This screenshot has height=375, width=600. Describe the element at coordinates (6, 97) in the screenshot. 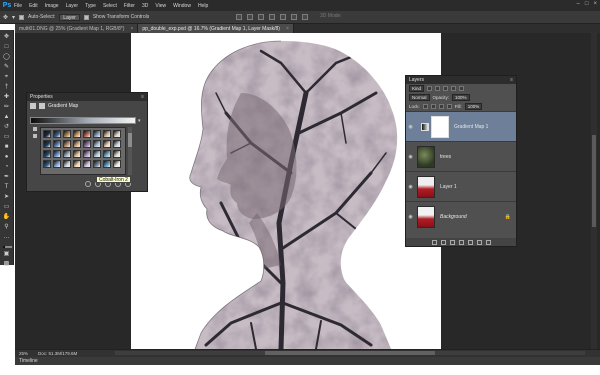

I see `healing-tool-icon: ✚` at that location.